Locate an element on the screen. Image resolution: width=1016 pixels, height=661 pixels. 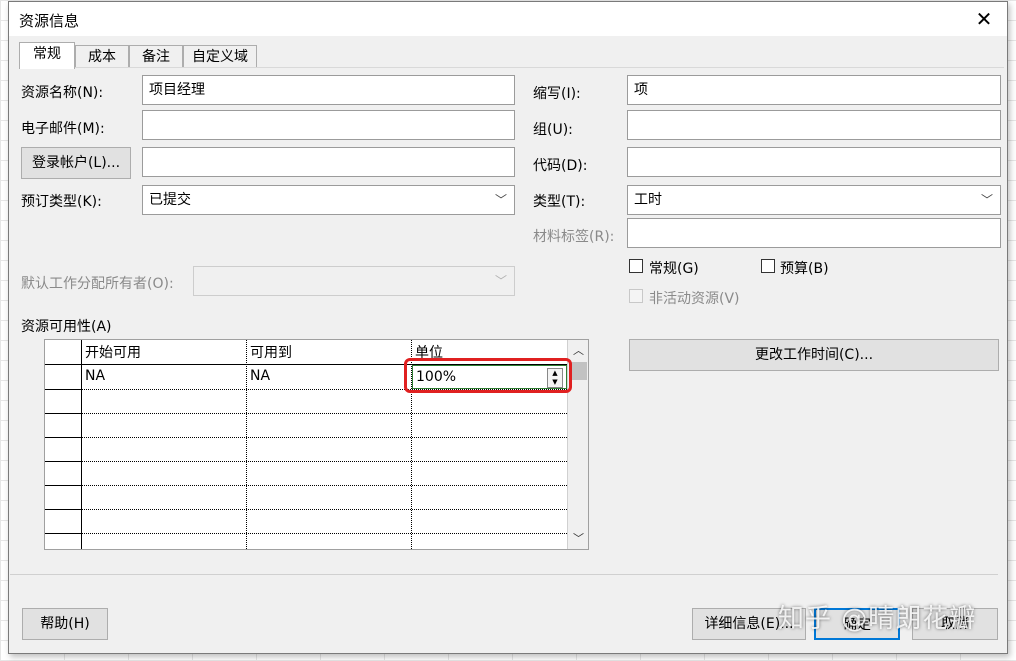
default-owner-select: ﹀ is located at coordinates (354, 281).